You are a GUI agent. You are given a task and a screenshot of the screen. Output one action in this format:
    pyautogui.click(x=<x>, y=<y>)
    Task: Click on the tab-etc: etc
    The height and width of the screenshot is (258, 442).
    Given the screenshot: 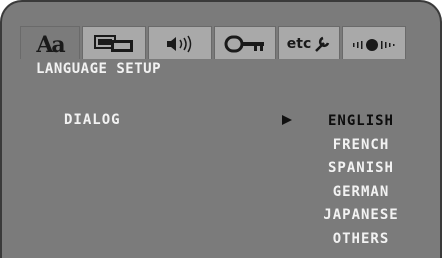 What is the action you would take?
    pyautogui.click(x=309, y=43)
    